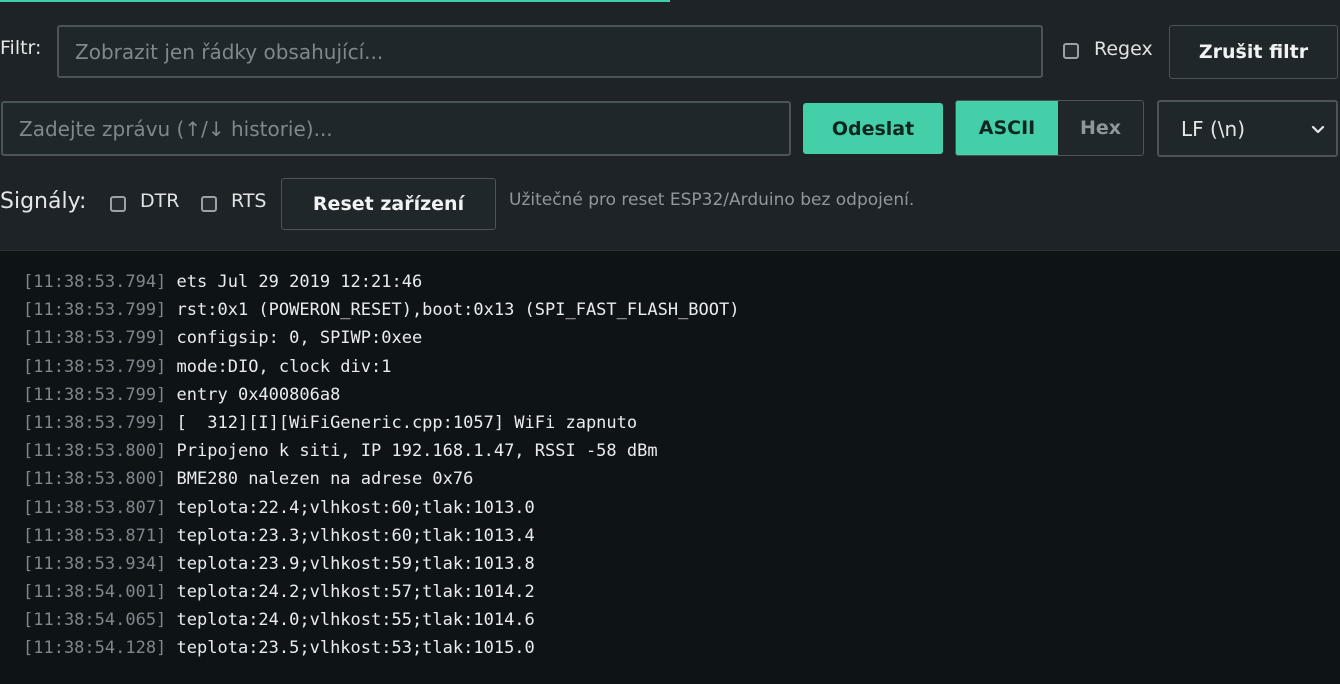  What do you see at coordinates (258, 394) in the screenshot?
I see `log-message: entry 0x400806a8` at bounding box center [258, 394].